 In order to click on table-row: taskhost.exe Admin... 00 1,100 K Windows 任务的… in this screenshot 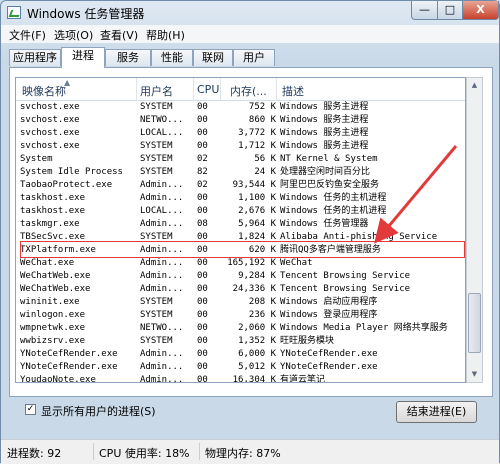, I will do `click(240, 198)`.